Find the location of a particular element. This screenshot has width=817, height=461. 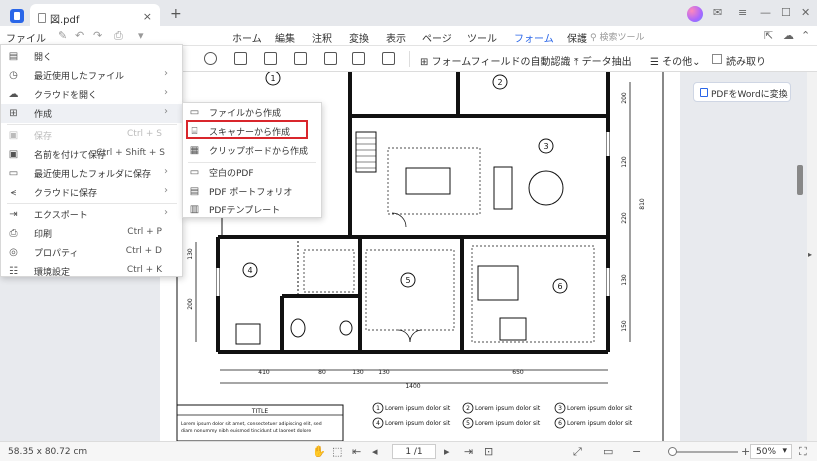

chevron-down-icon: ▾ is located at coordinates (141, 35).